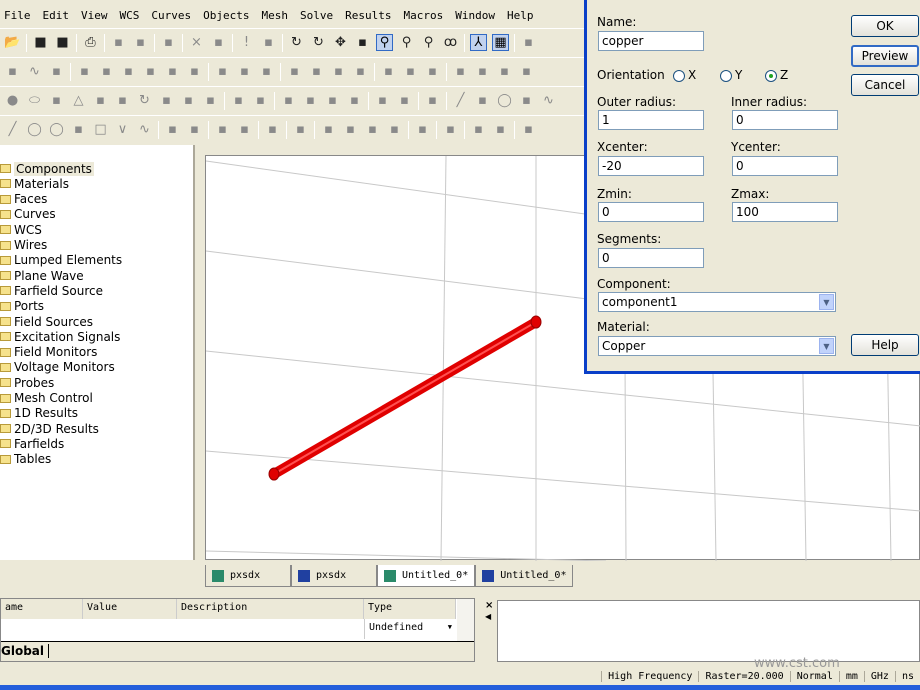  Describe the element at coordinates (23, 245) in the screenshot. I see `tree-item-wires: Wires` at that location.